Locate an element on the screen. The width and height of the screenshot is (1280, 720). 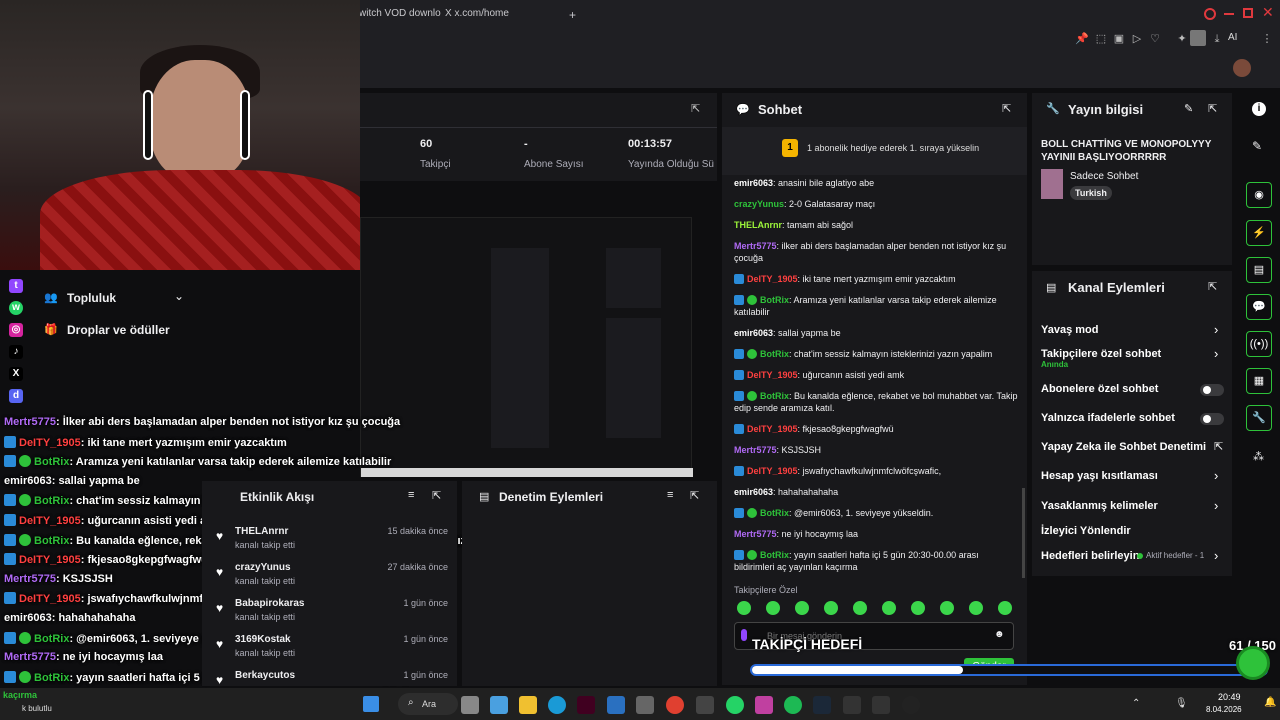
close-icon: ✕ is located at coordinates (1268, 12).